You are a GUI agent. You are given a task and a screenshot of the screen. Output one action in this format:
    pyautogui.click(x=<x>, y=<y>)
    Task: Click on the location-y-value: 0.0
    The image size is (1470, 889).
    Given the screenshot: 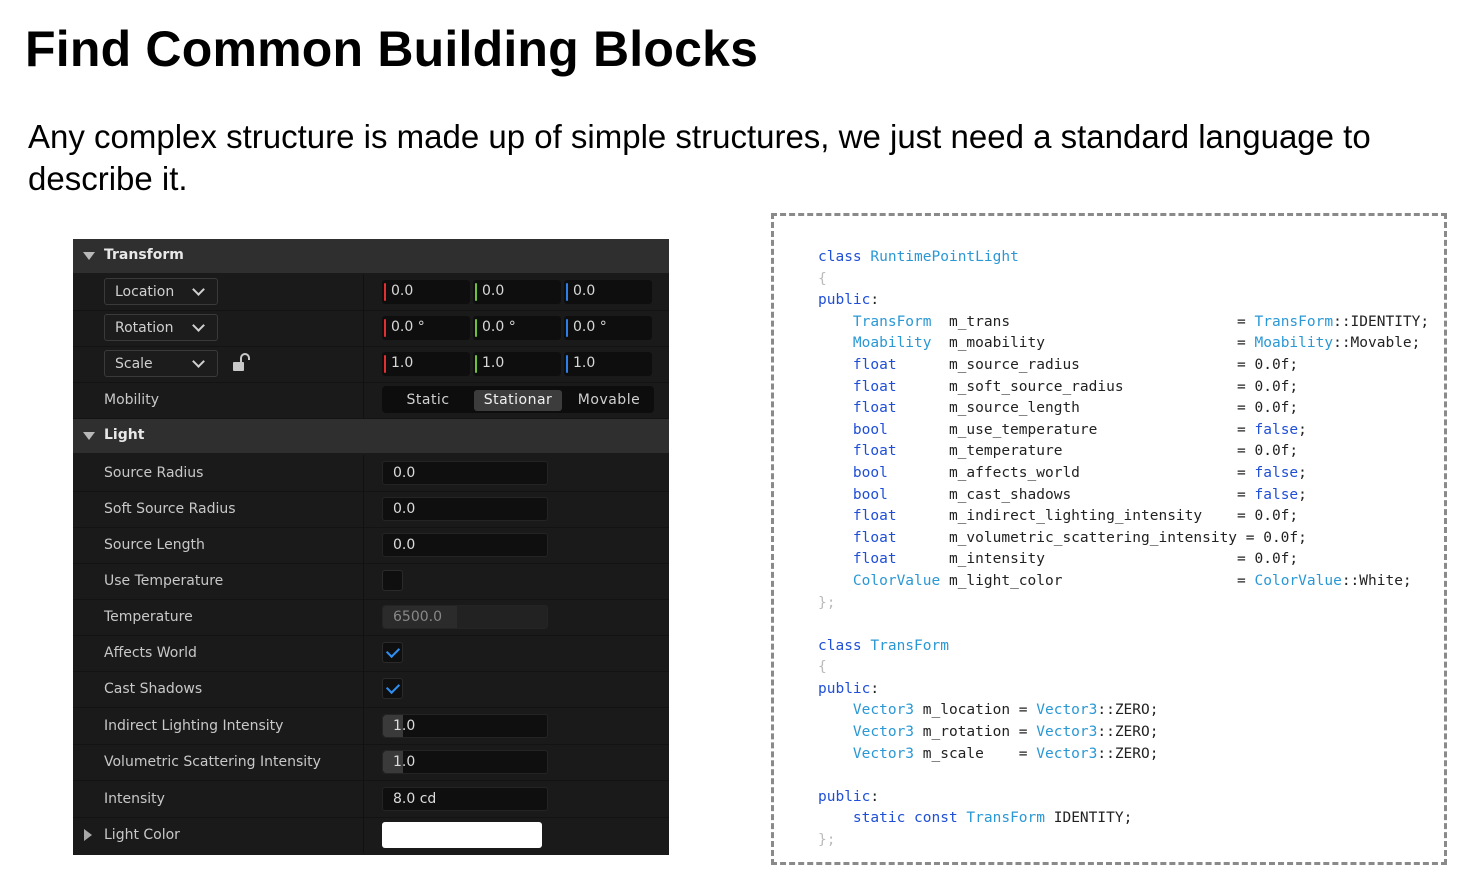 What is the action you would take?
    pyautogui.click(x=493, y=291)
    